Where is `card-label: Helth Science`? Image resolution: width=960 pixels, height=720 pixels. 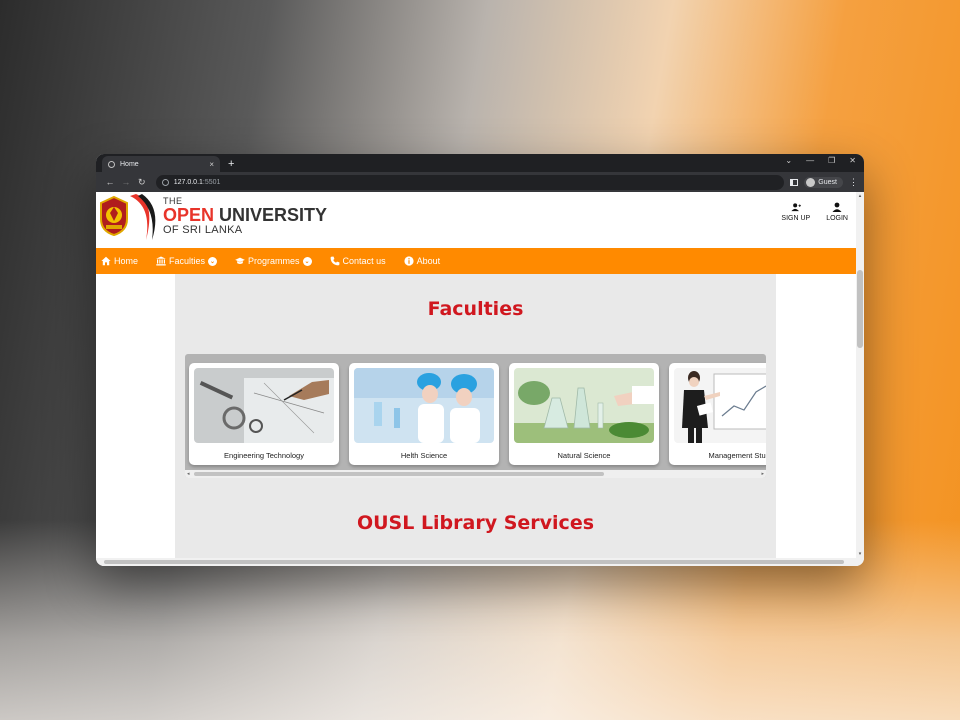
card-label: Helth Science is located at coordinates (424, 455).